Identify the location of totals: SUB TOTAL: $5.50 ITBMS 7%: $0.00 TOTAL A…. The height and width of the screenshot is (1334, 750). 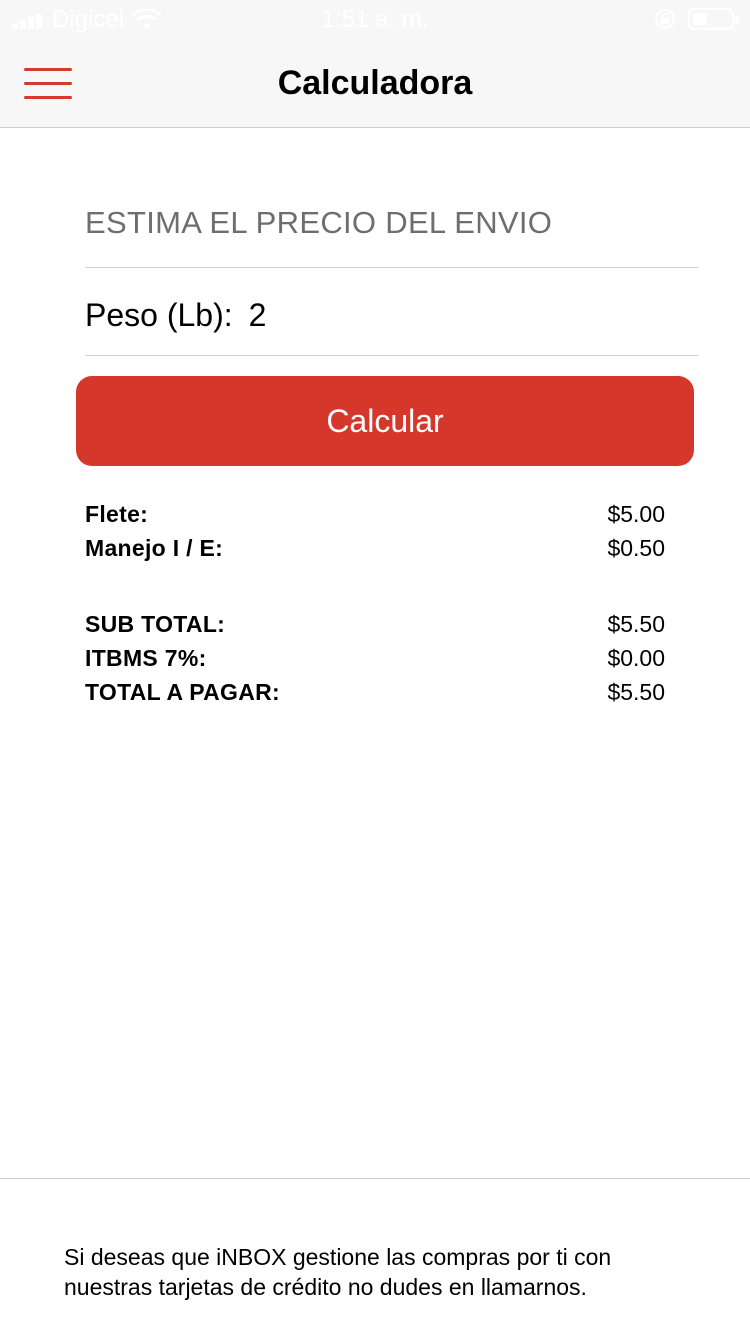
(375, 658).